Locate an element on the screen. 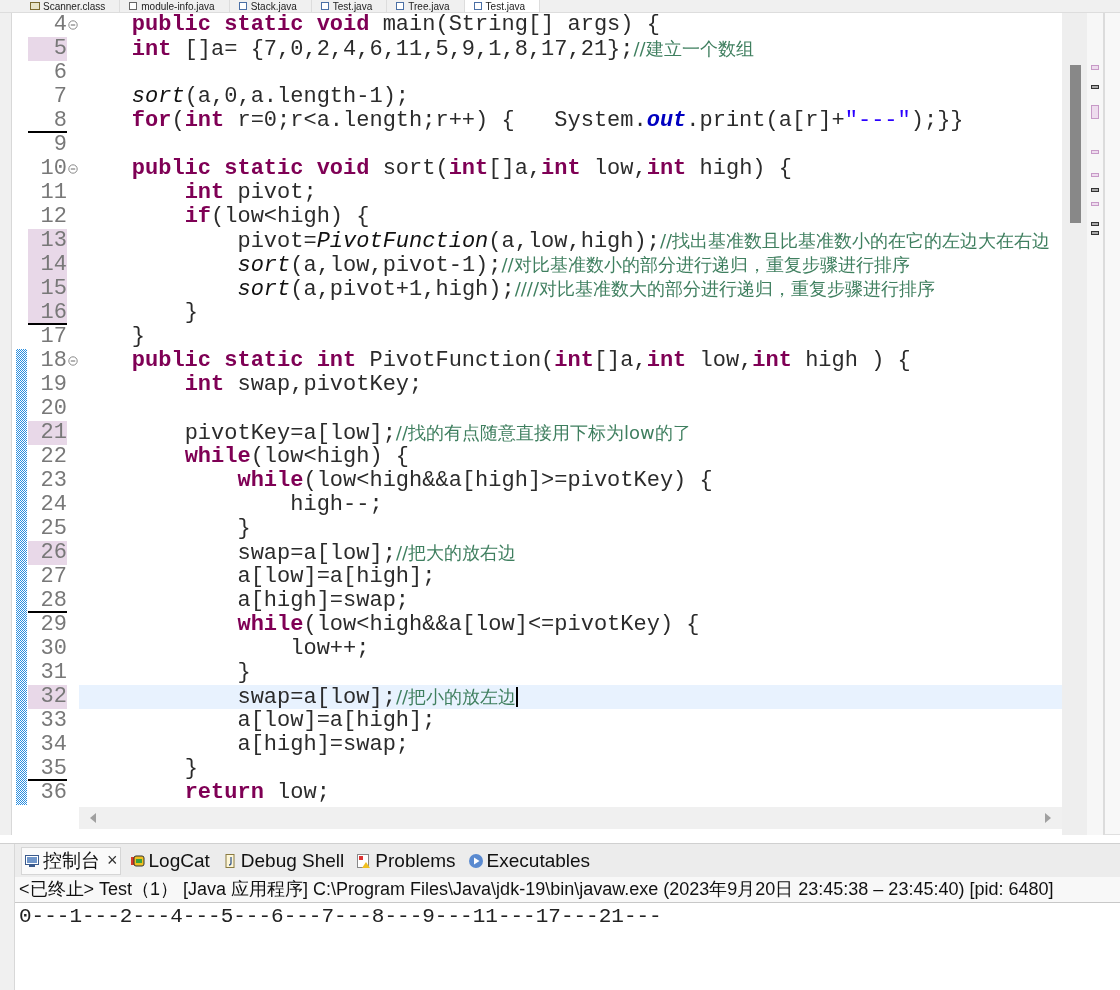 The height and width of the screenshot is (990, 1120). line-number: 18 is located at coordinates (53, 361).